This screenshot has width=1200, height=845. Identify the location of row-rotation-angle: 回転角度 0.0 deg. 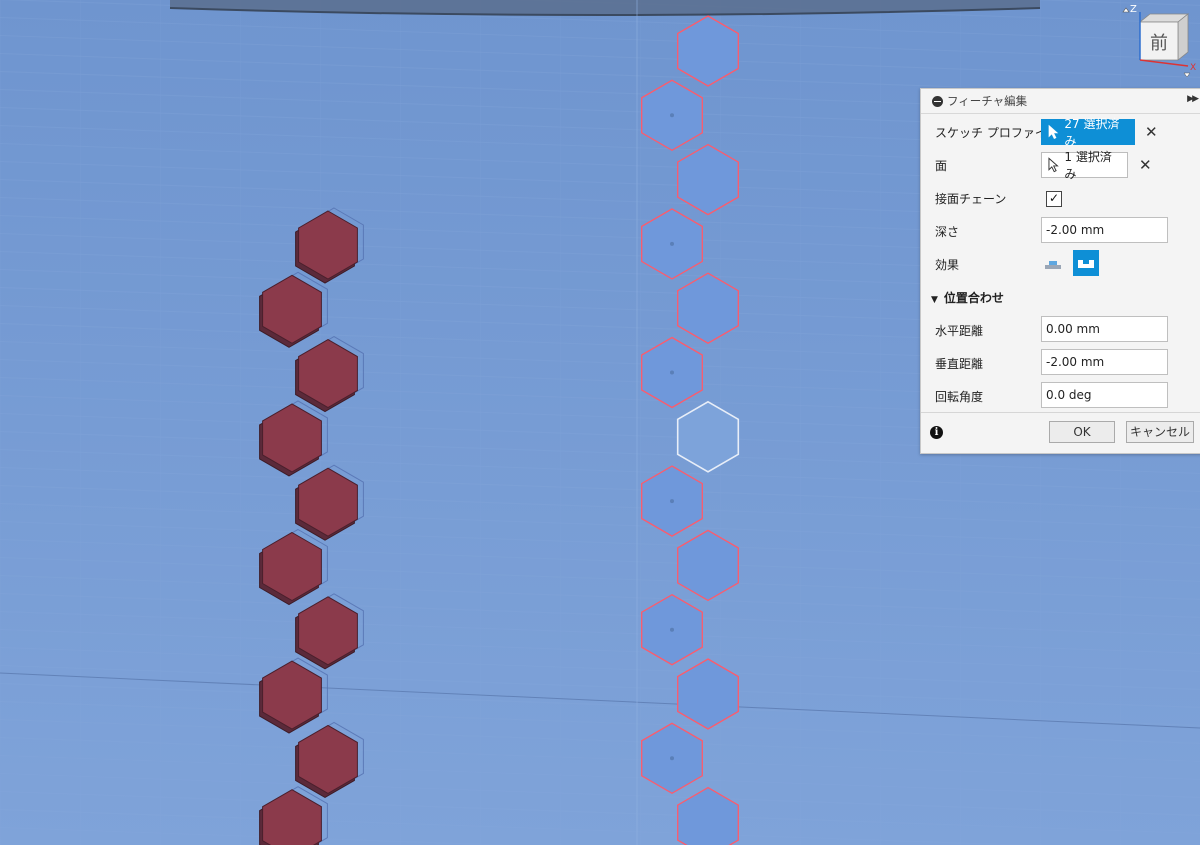
(1060, 396).